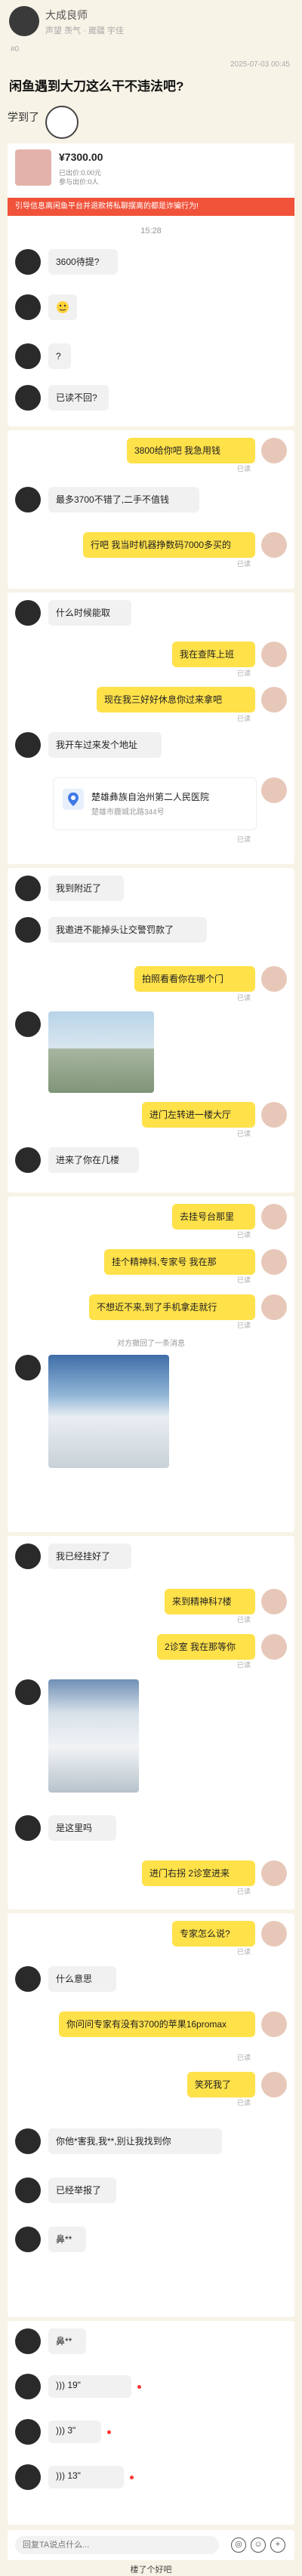 Image resolution: width=302 pixels, height=2576 pixels. Describe the element at coordinates (155, 804) in the screenshot. I see `location-card: 楚雄彝族自治州第二人民医院 楚雄市鹿城北路344号` at that location.